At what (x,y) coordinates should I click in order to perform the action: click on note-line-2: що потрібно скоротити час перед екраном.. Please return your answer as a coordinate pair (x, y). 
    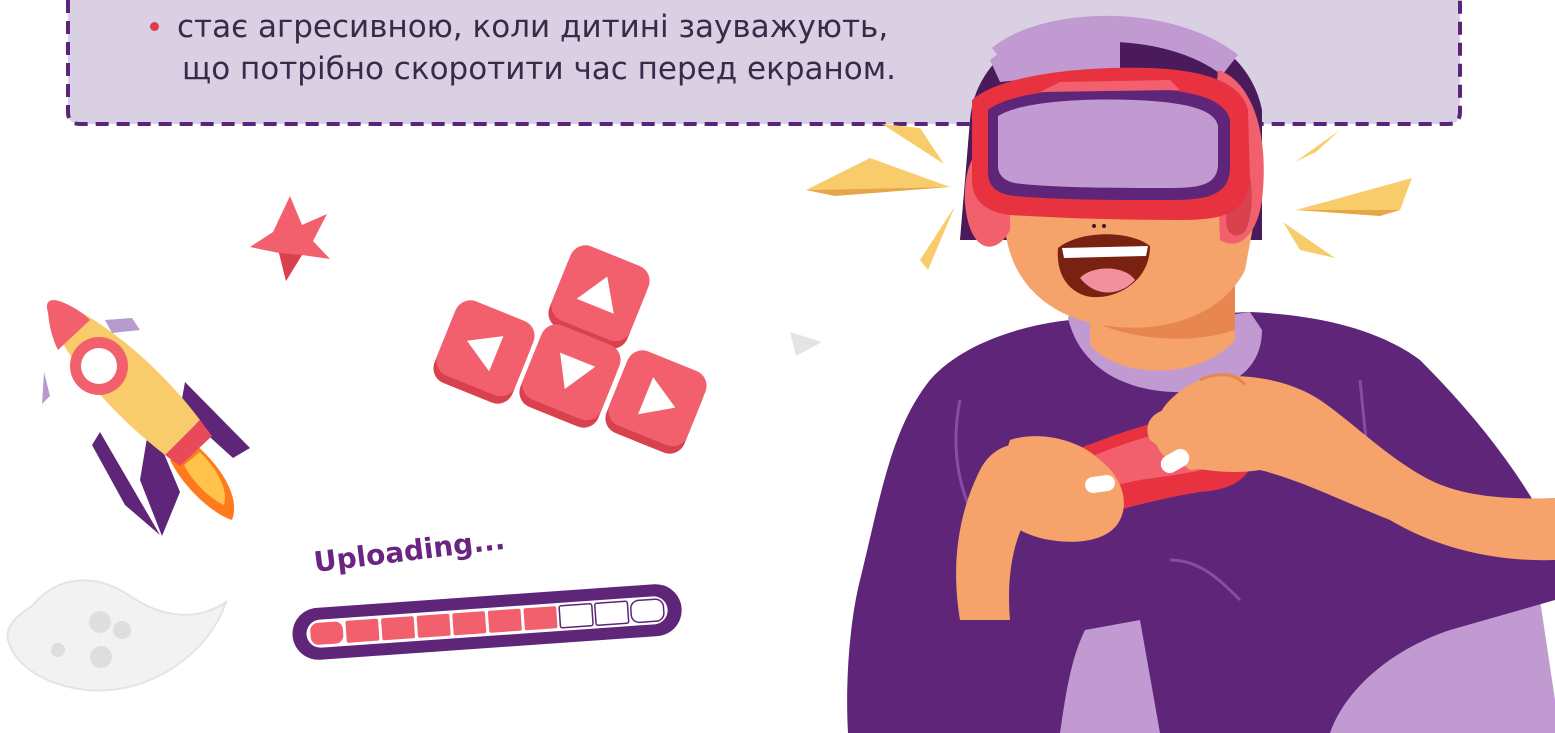
    Looking at the image, I should click on (539, 69).